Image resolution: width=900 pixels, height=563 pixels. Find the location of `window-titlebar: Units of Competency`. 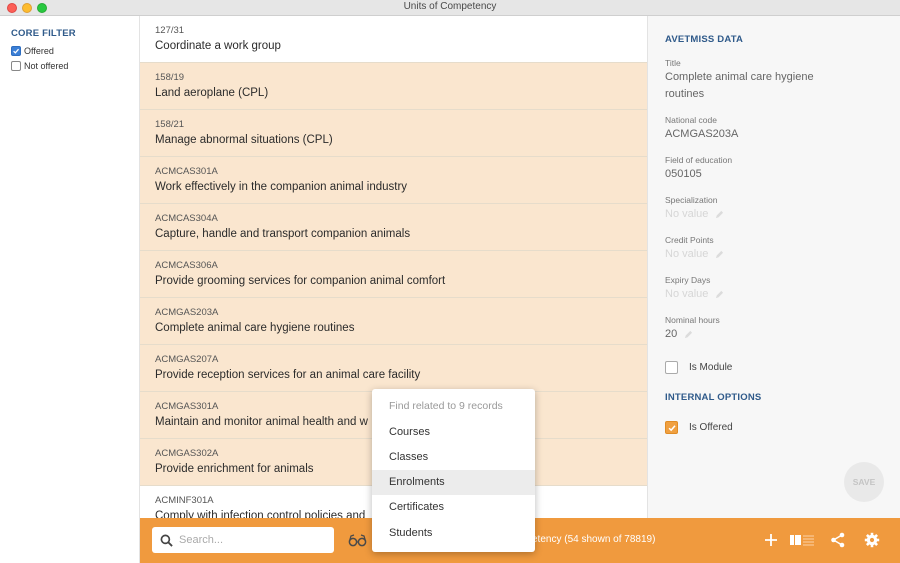

window-titlebar: Units of Competency is located at coordinates (450, 8).